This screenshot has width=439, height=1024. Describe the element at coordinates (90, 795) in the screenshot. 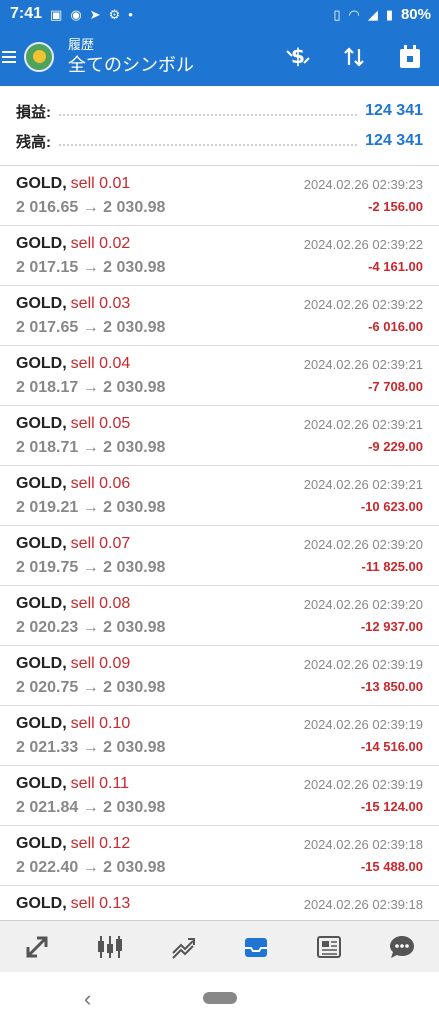

I see `trade-row-left: GOLD, sell 0.11 2 021.84 → 2 030.98` at that location.